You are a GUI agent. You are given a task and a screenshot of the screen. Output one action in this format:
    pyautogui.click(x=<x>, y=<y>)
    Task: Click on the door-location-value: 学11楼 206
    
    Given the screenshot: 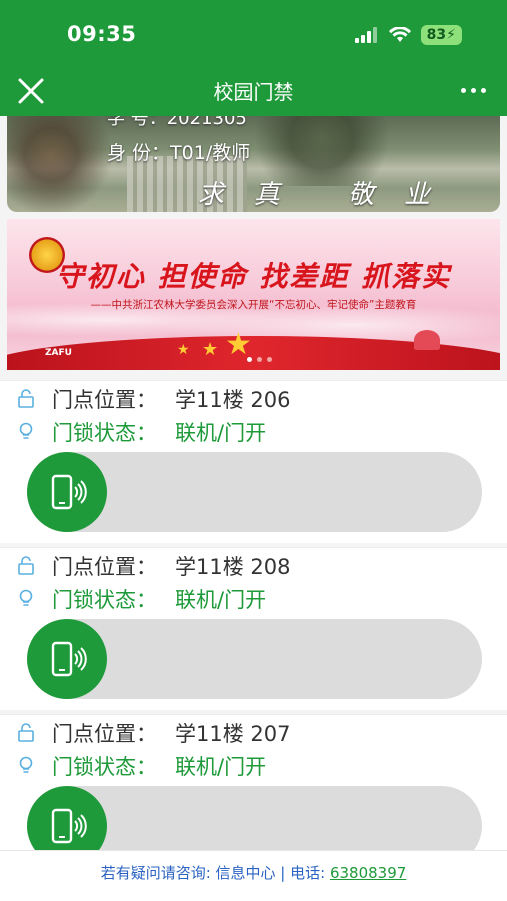 What is the action you would take?
    pyautogui.click(x=233, y=400)
    